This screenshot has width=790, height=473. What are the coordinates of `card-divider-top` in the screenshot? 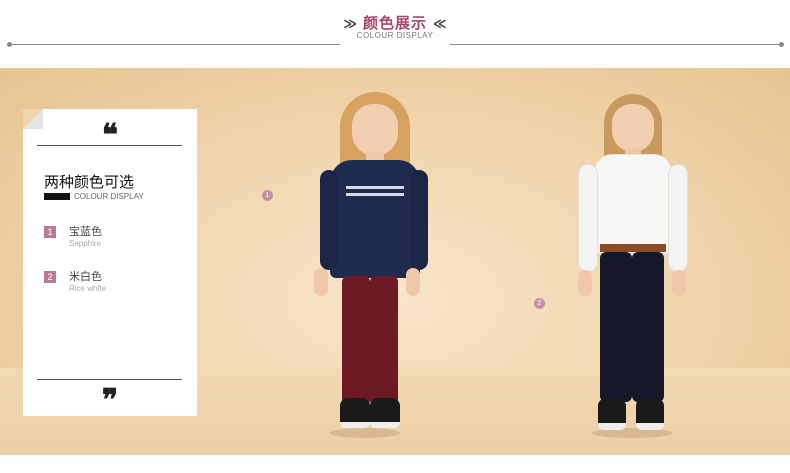 It's located at (109, 145).